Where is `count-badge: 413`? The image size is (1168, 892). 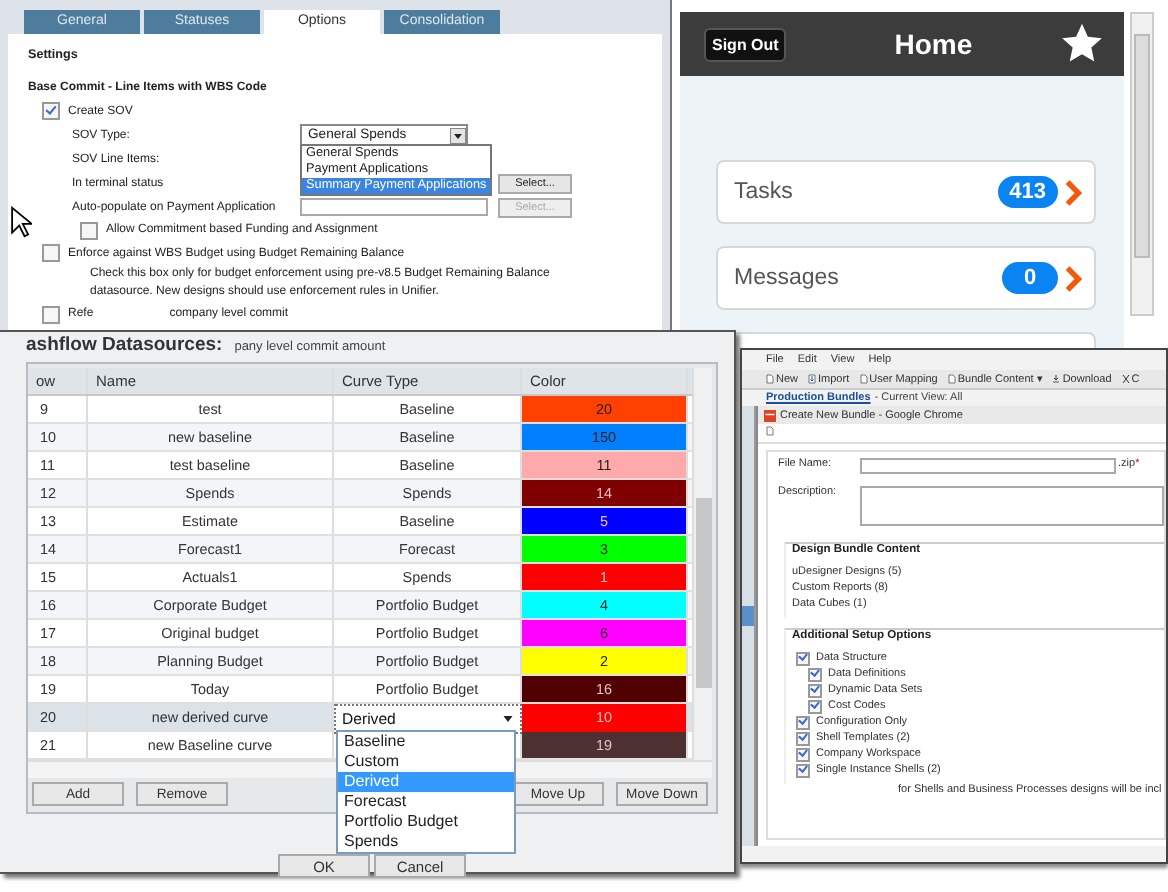 count-badge: 413 is located at coordinates (1027, 192).